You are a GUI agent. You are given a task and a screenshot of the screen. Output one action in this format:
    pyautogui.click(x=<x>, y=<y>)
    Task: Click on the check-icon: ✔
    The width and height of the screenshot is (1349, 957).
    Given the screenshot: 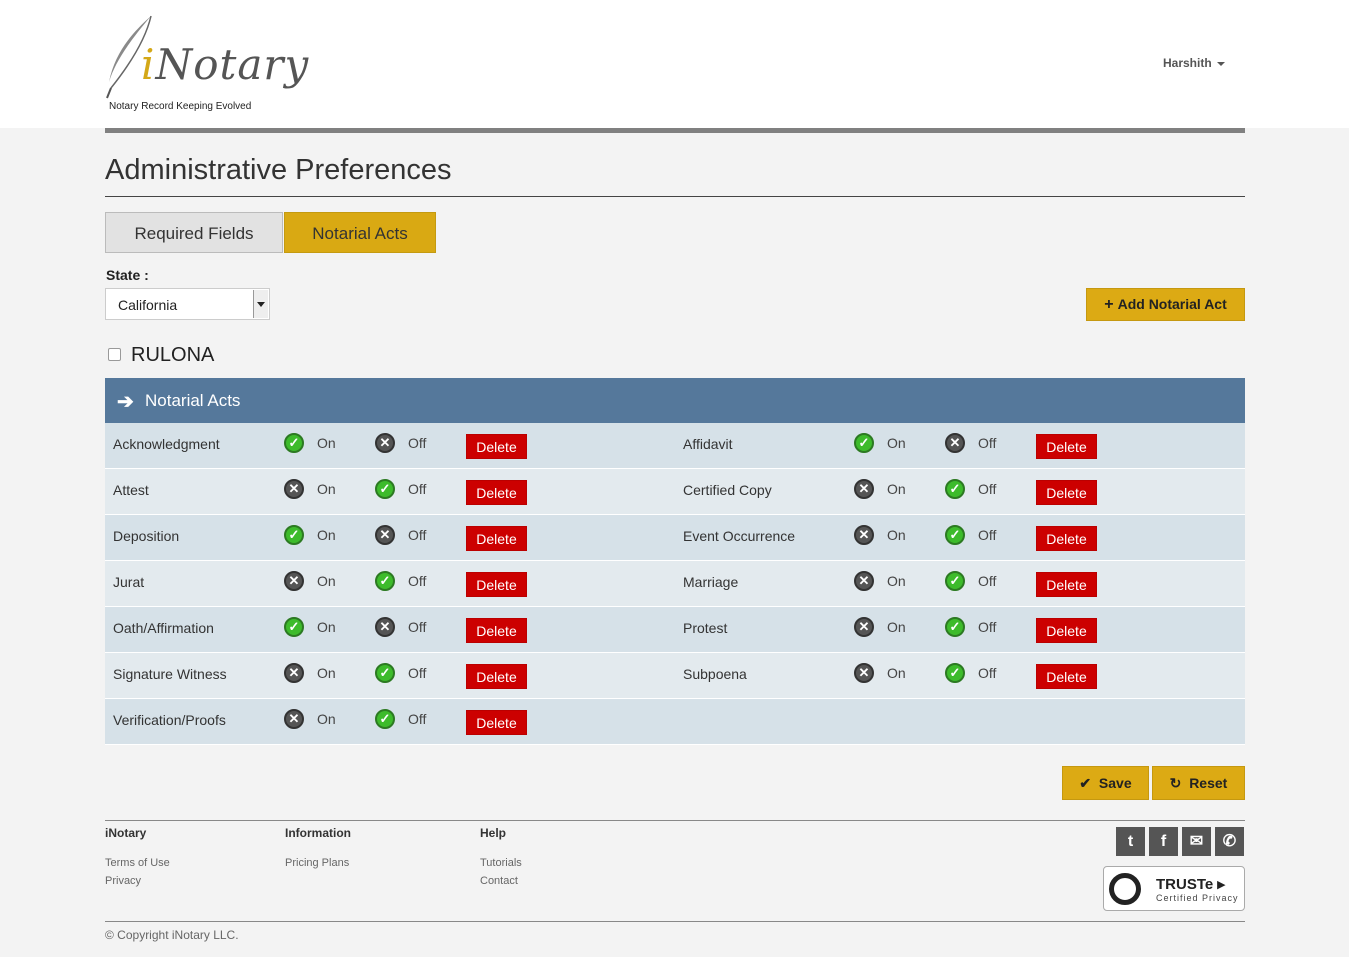 What is the action you would take?
    pyautogui.click(x=1085, y=783)
    